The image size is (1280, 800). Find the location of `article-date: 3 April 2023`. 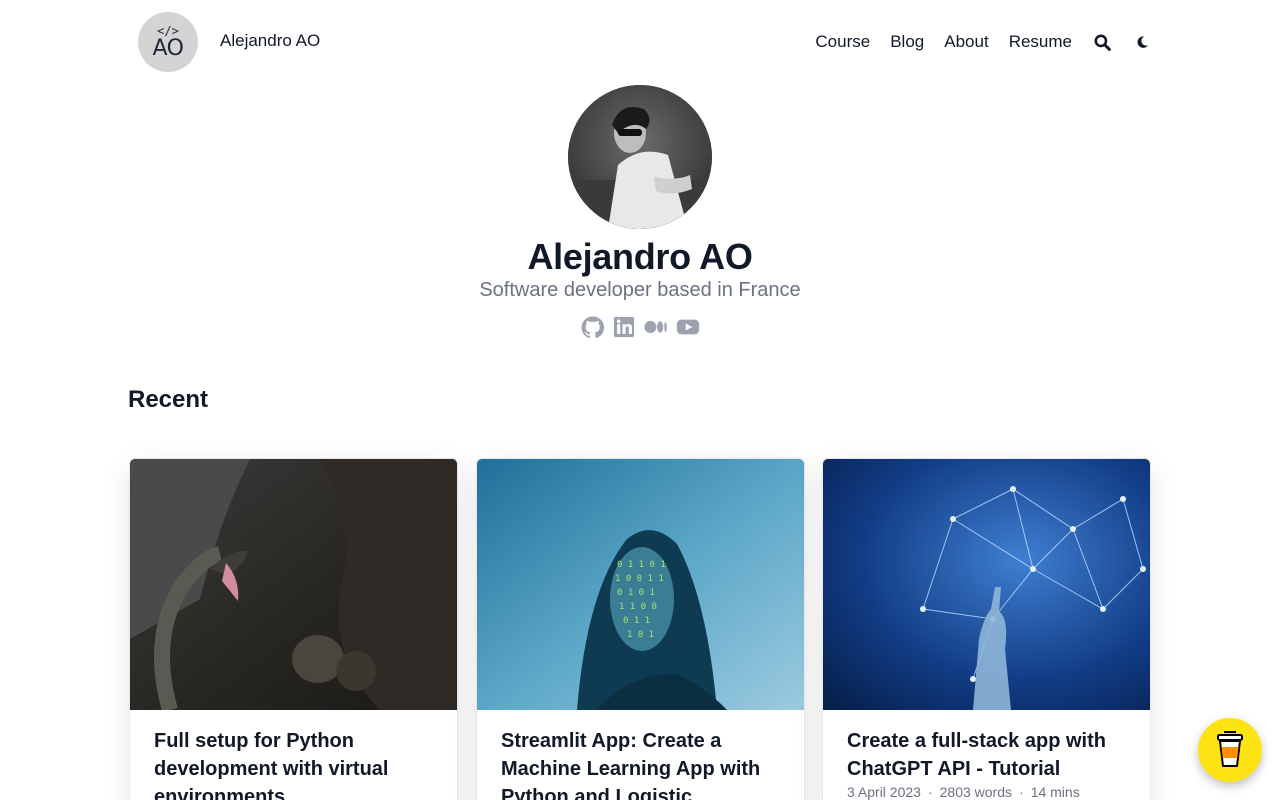

article-date: 3 April 2023 is located at coordinates (884, 792).